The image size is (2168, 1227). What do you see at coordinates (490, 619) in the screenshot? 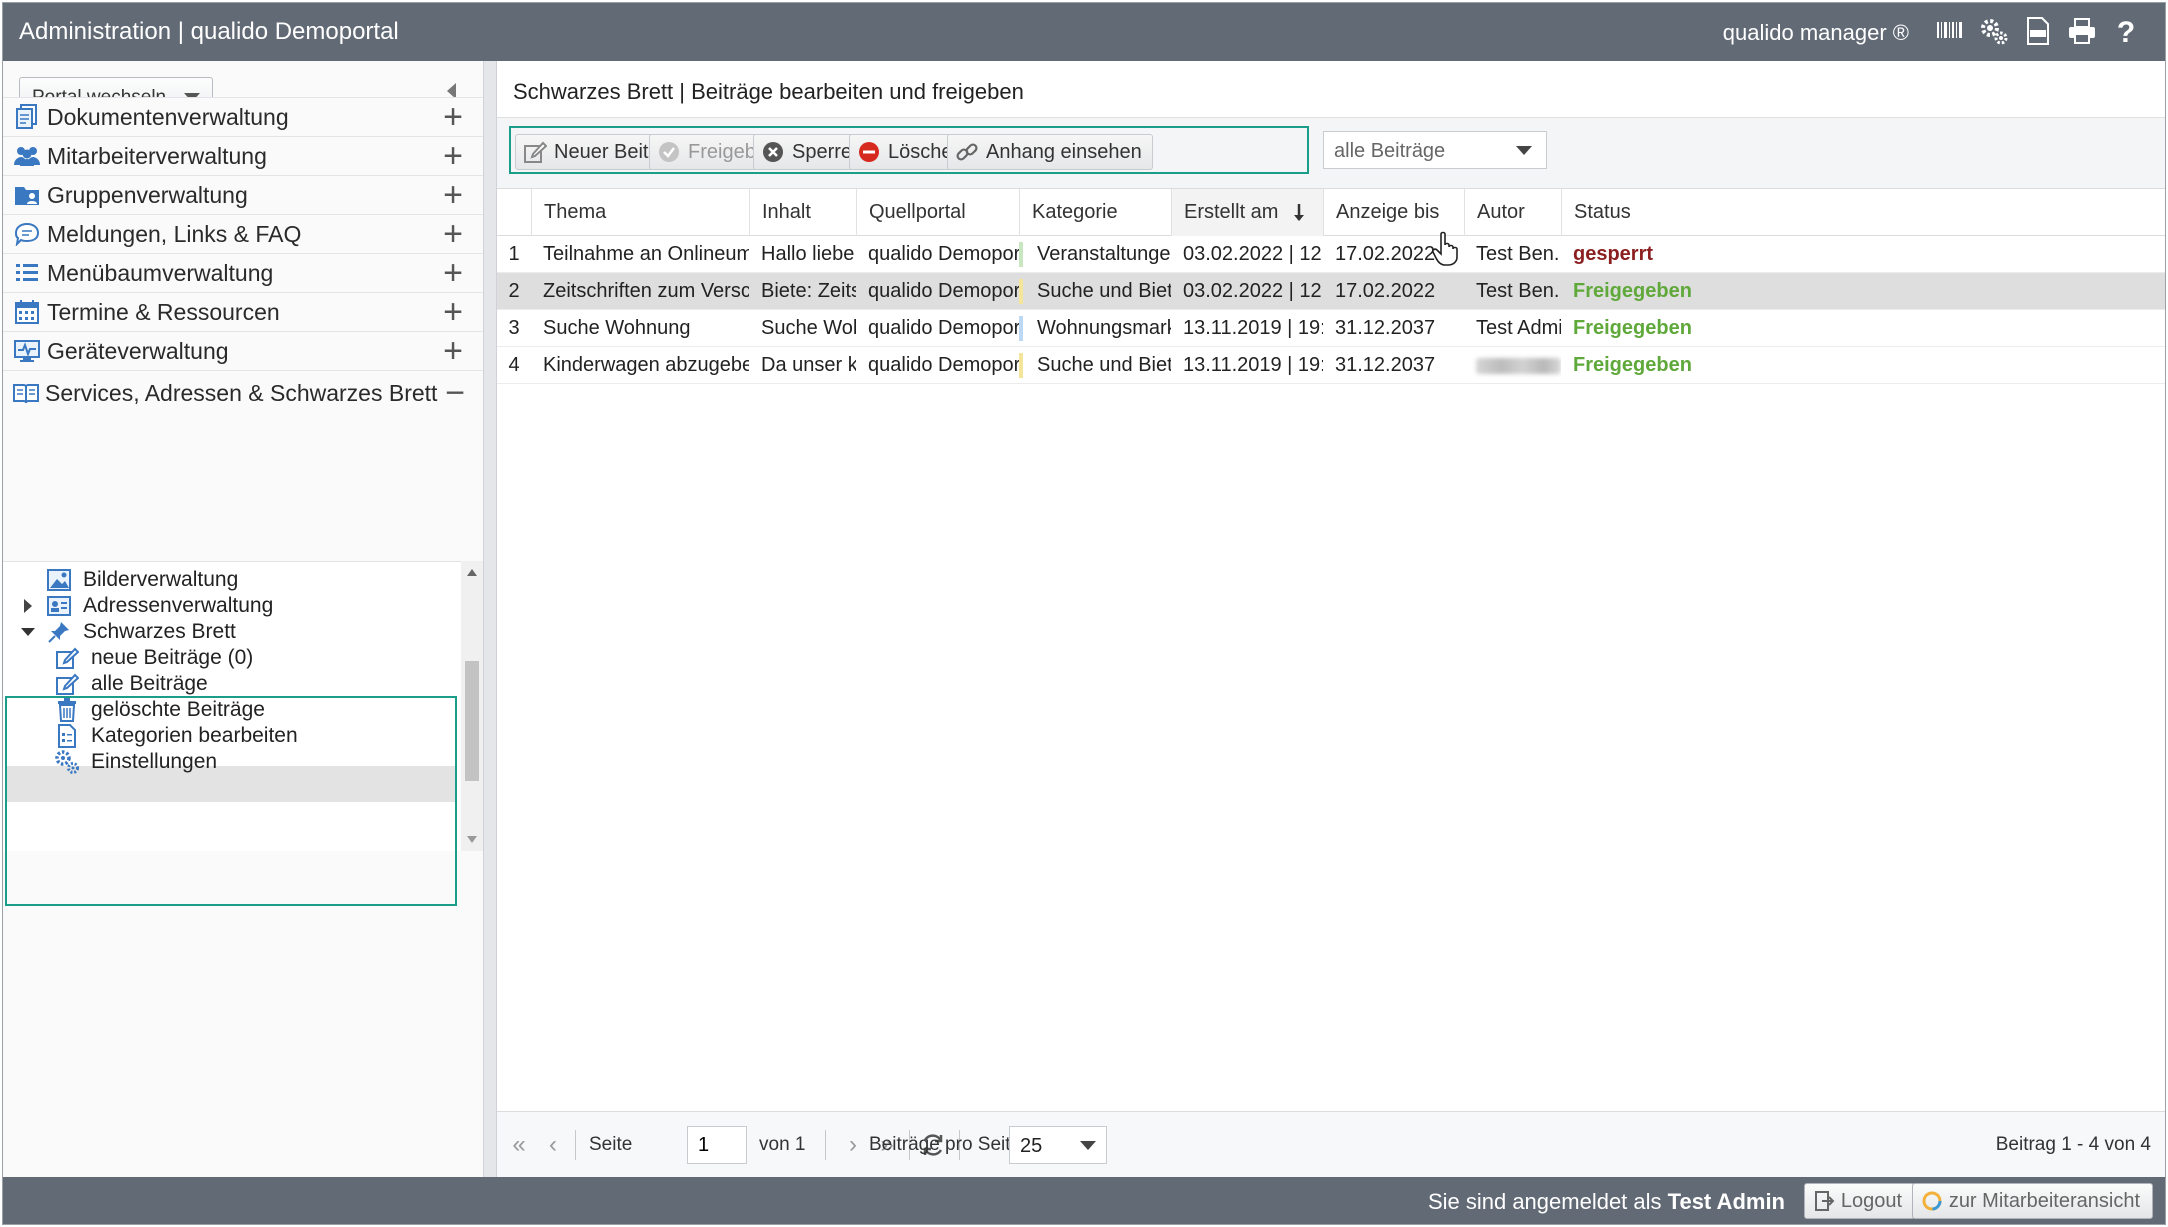
I see `sidebar-splitter` at bounding box center [490, 619].